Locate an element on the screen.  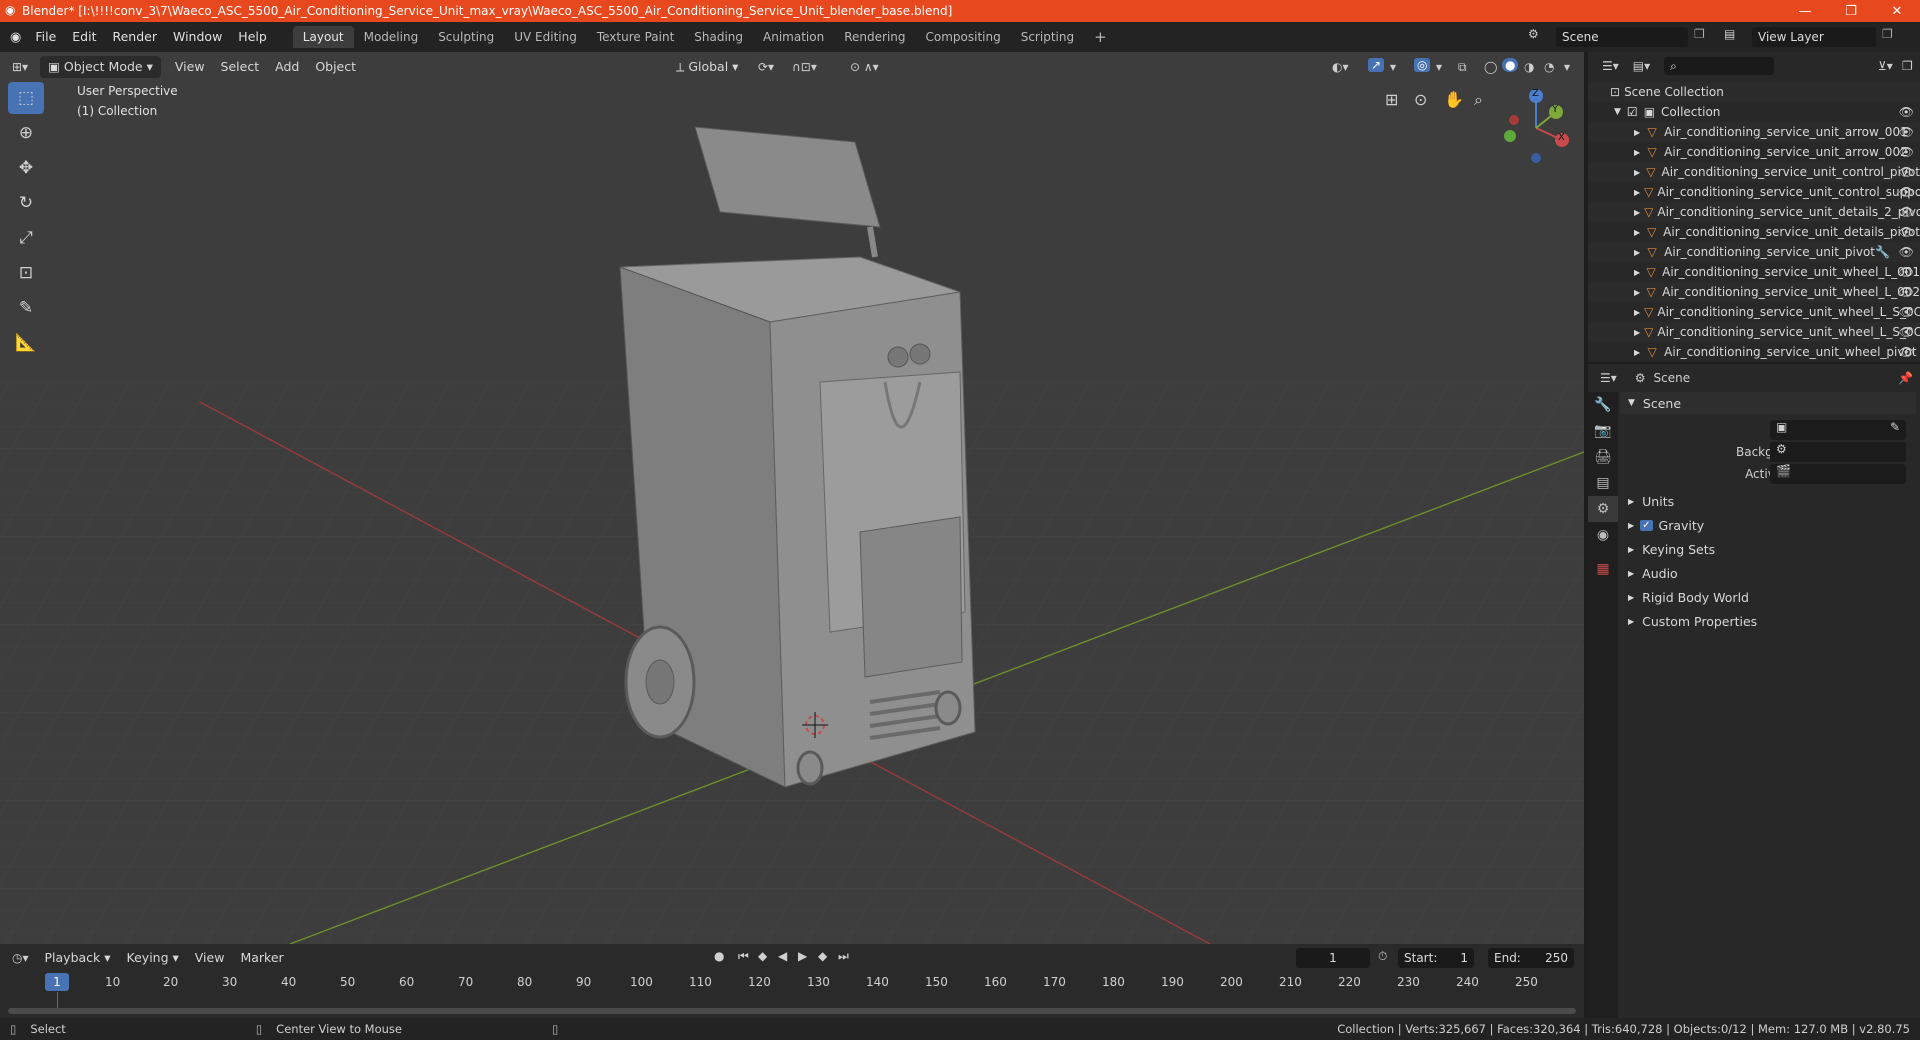
menu-marker: Marker is located at coordinates (261, 958).